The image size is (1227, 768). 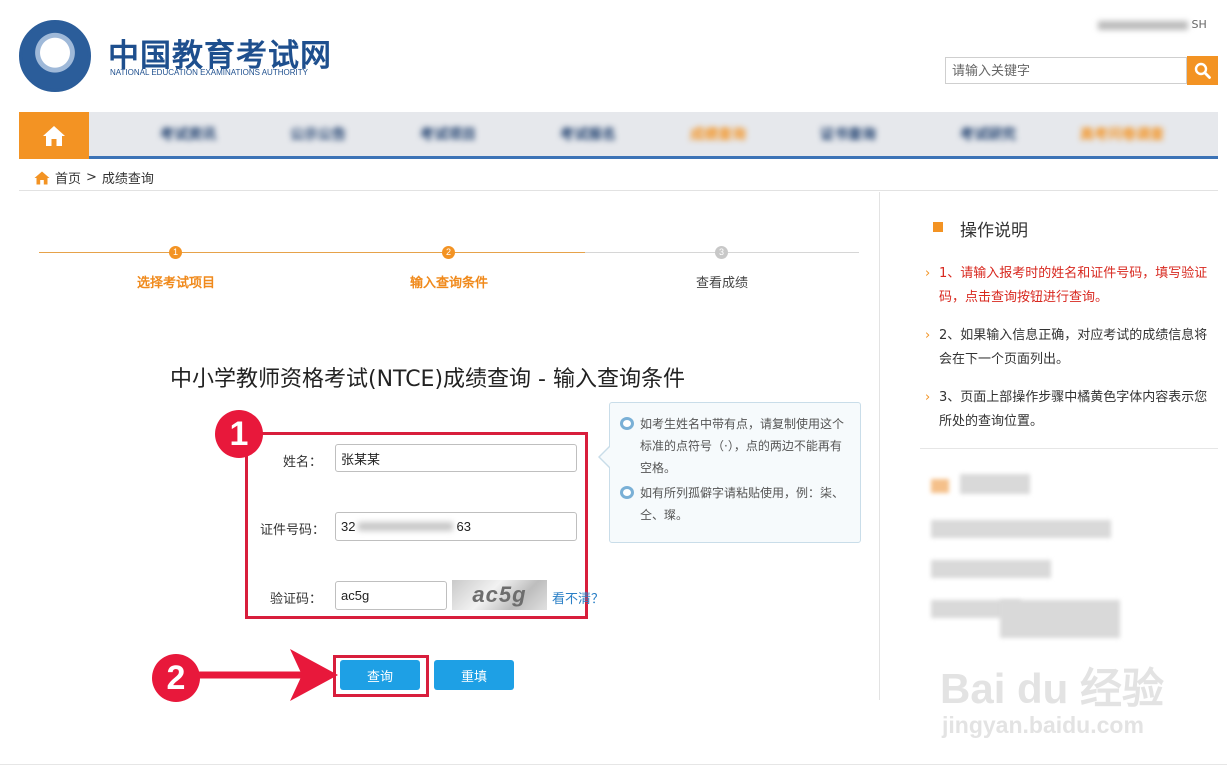 I want to click on watermark-url: jingyan.baidu.com, so click(x=1043, y=725).